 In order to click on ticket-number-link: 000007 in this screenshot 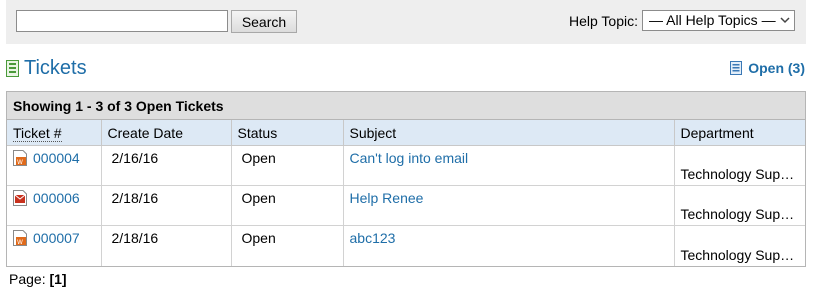, I will do `click(56, 238)`.